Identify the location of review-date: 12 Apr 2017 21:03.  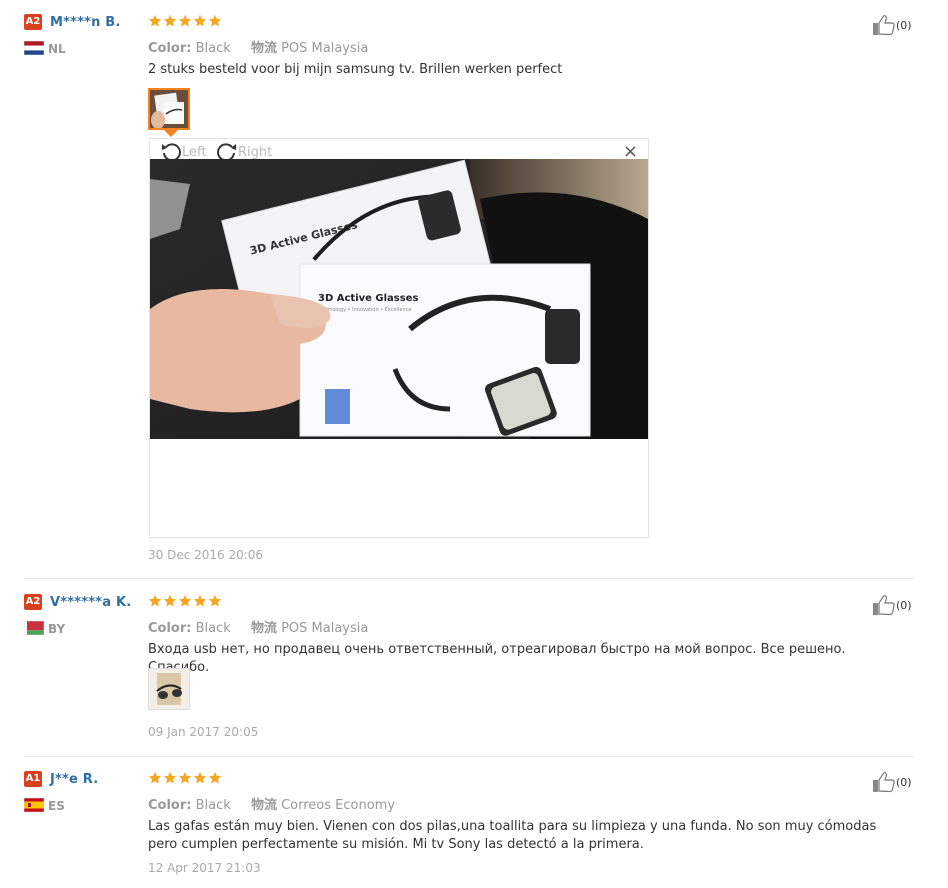
(204, 868).